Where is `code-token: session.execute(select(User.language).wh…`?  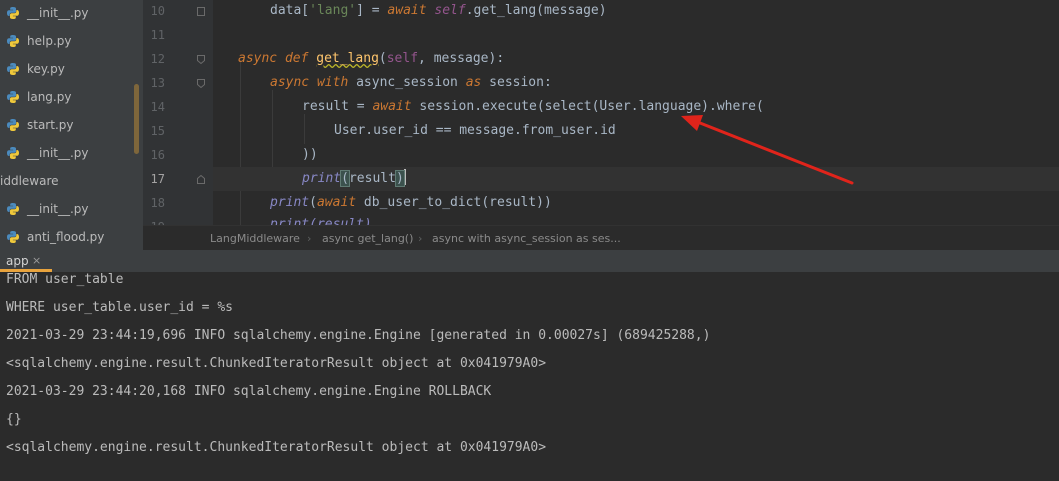
code-token: session.execute(select(User.language).wh… is located at coordinates (587, 106).